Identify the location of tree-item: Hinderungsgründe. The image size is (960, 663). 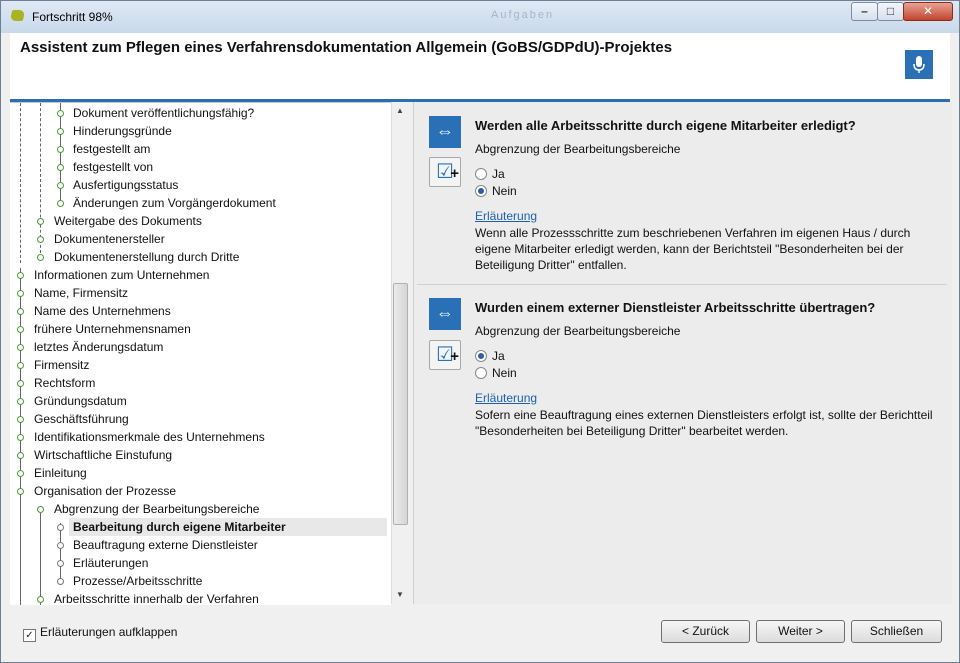
(122, 131).